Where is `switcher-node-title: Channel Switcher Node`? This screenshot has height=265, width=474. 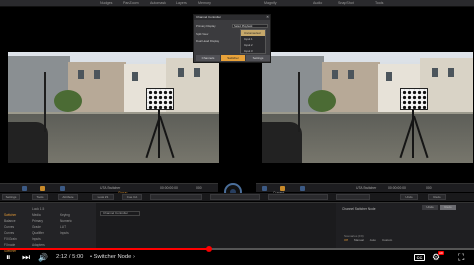 switcher-node-title: Channel Switcher Node is located at coordinates (359, 209).